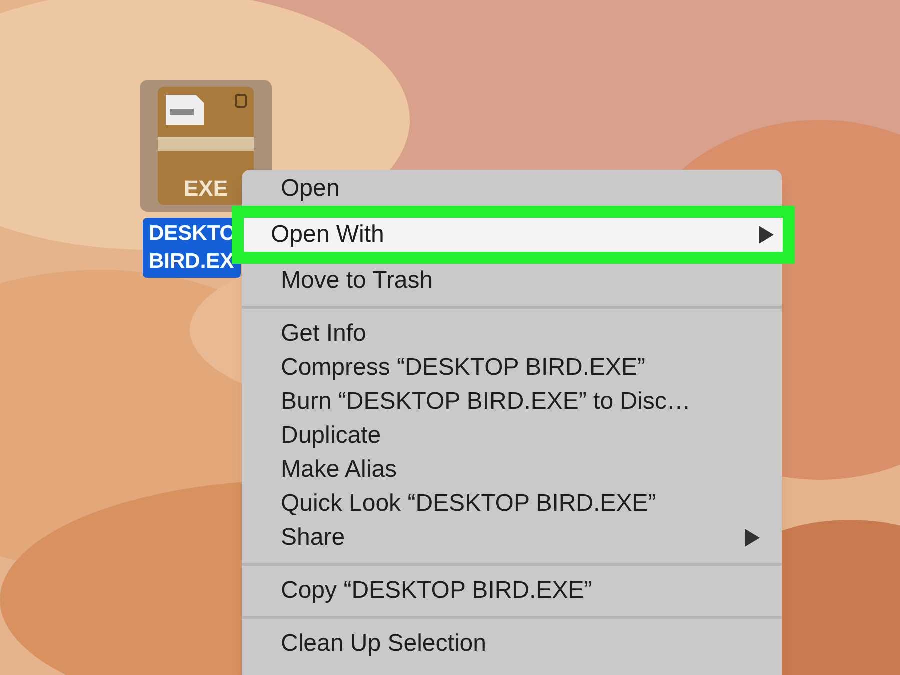 This screenshot has width=900, height=675. What do you see at coordinates (436, 591) in the screenshot?
I see `menu-item: Copy “DESKTOP BIRD.EXE”` at bounding box center [436, 591].